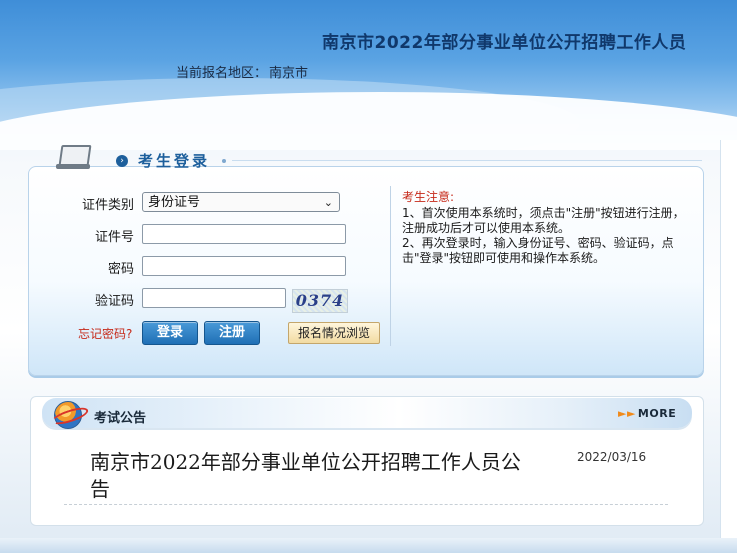 This screenshot has height=553, width=737. What do you see at coordinates (107, 205) in the screenshot?
I see `id-type-label: 证件类别` at bounding box center [107, 205].